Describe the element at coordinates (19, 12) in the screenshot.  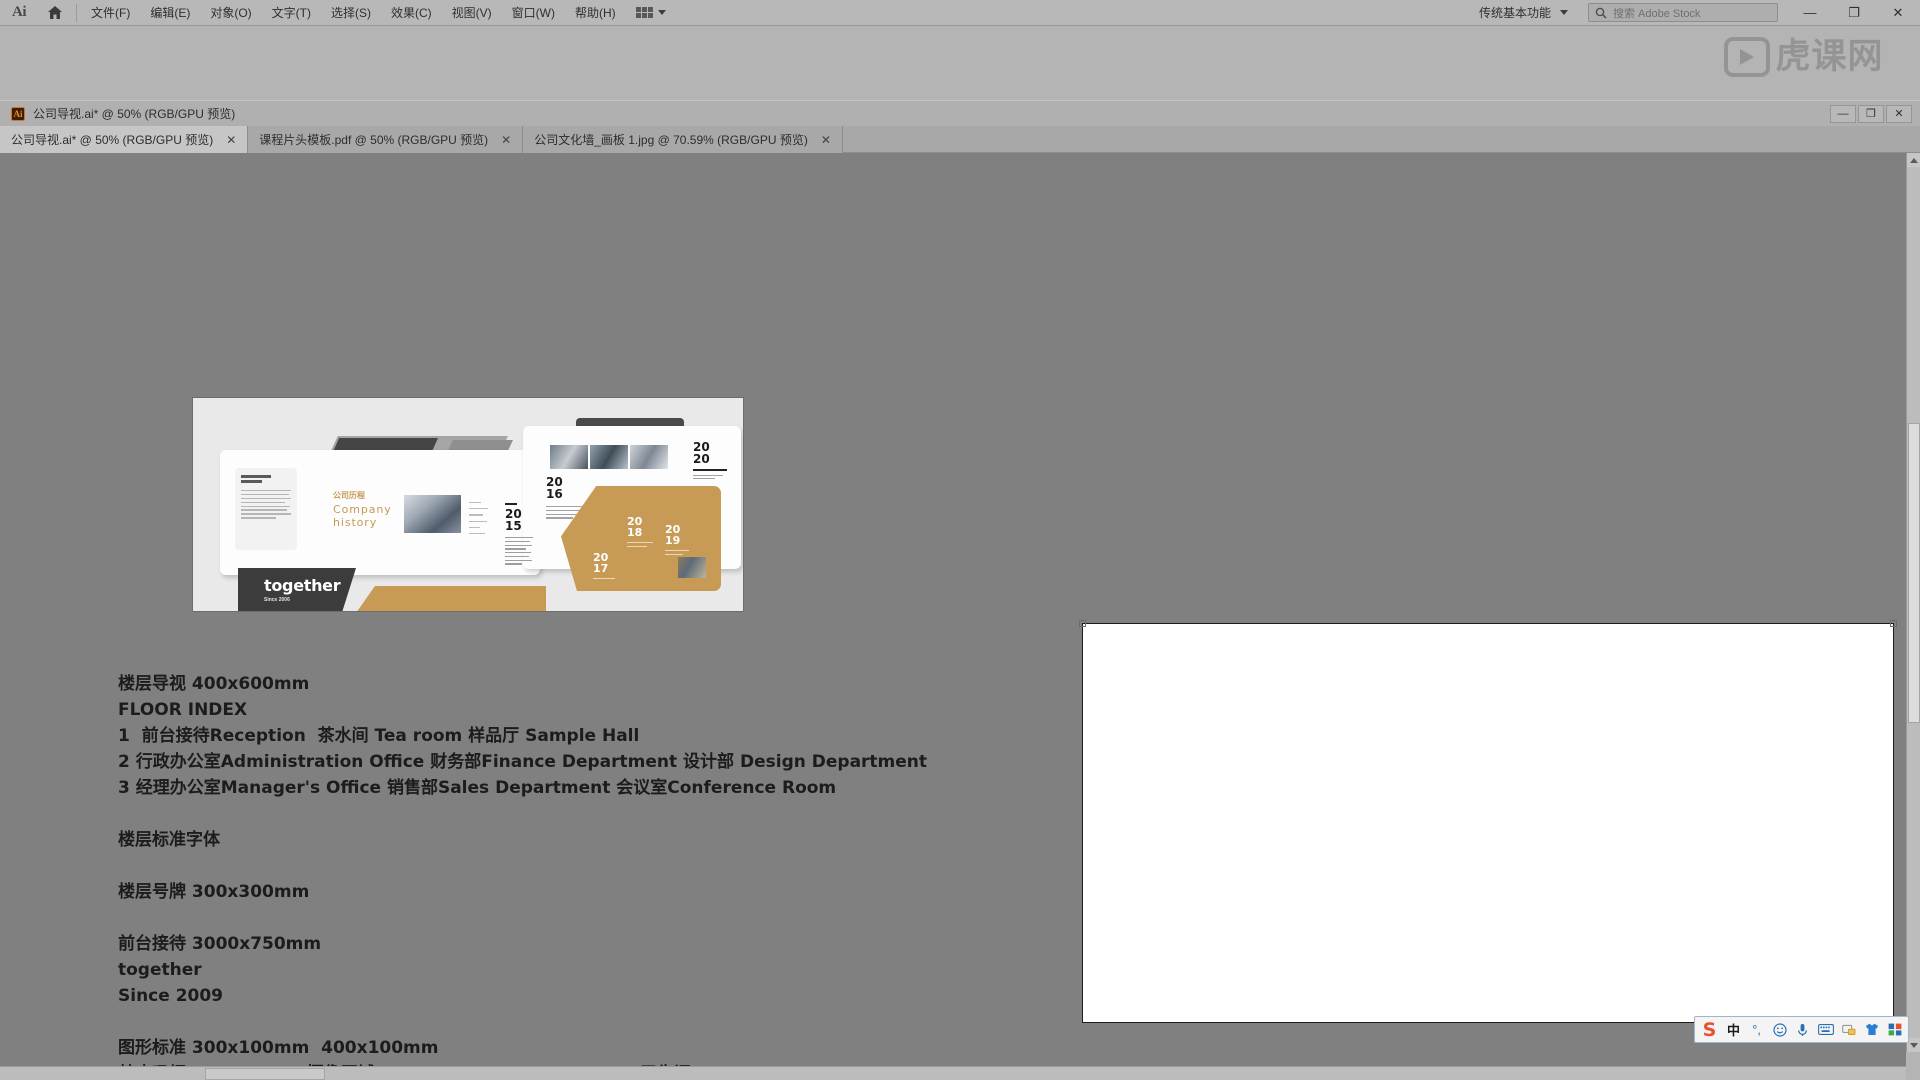
I see `illustrator-logo: Ai` at that location.